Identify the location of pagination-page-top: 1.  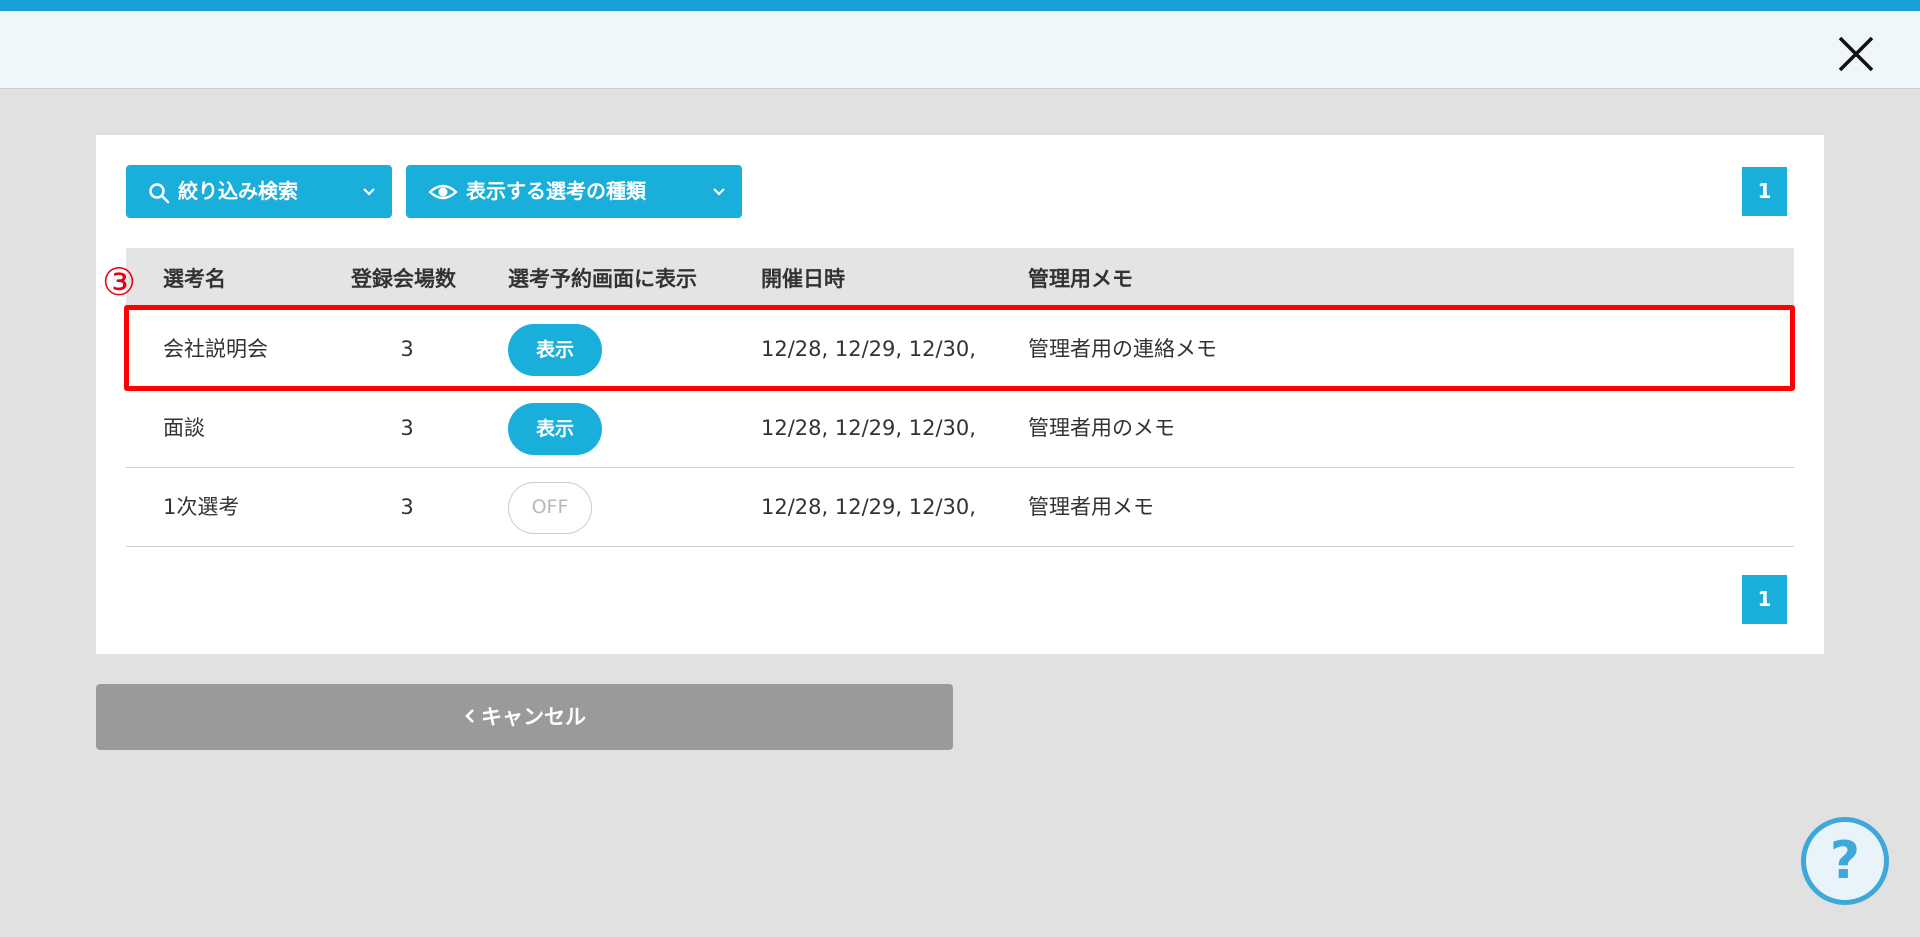
(1764, 191).